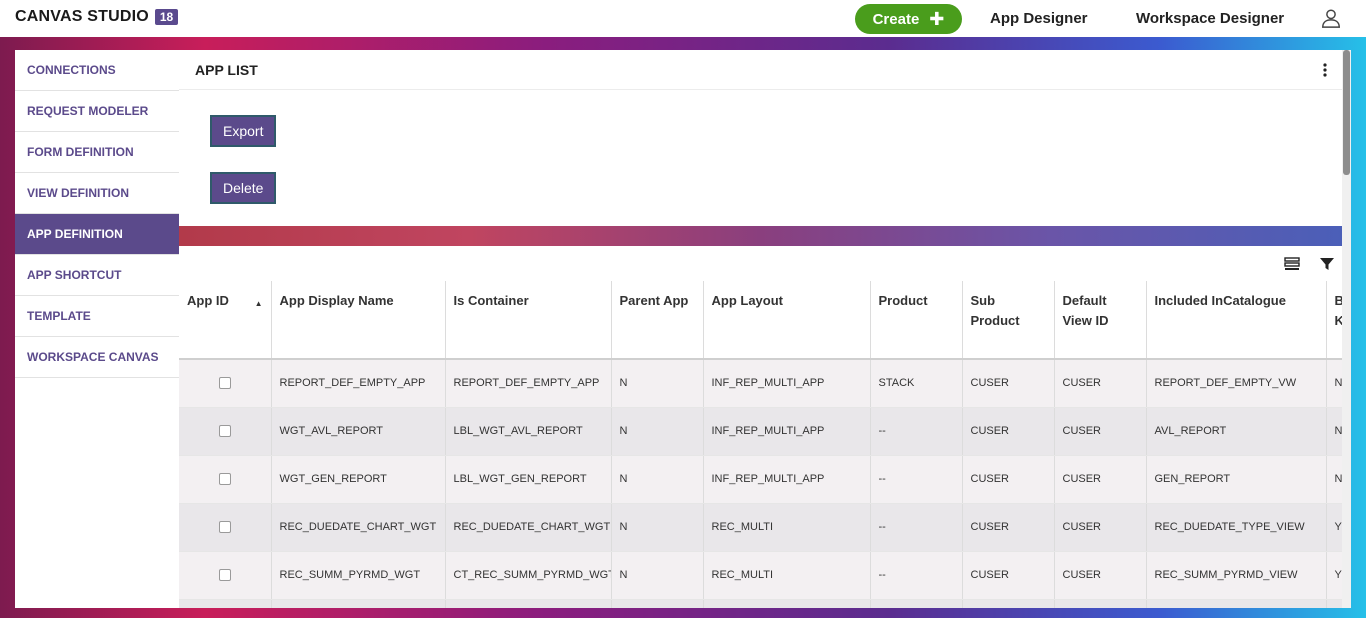 The height and width of the screenshot is (618, 1366). I want to click on brand: CANVAS STUDIO 18, so click(97, 17).